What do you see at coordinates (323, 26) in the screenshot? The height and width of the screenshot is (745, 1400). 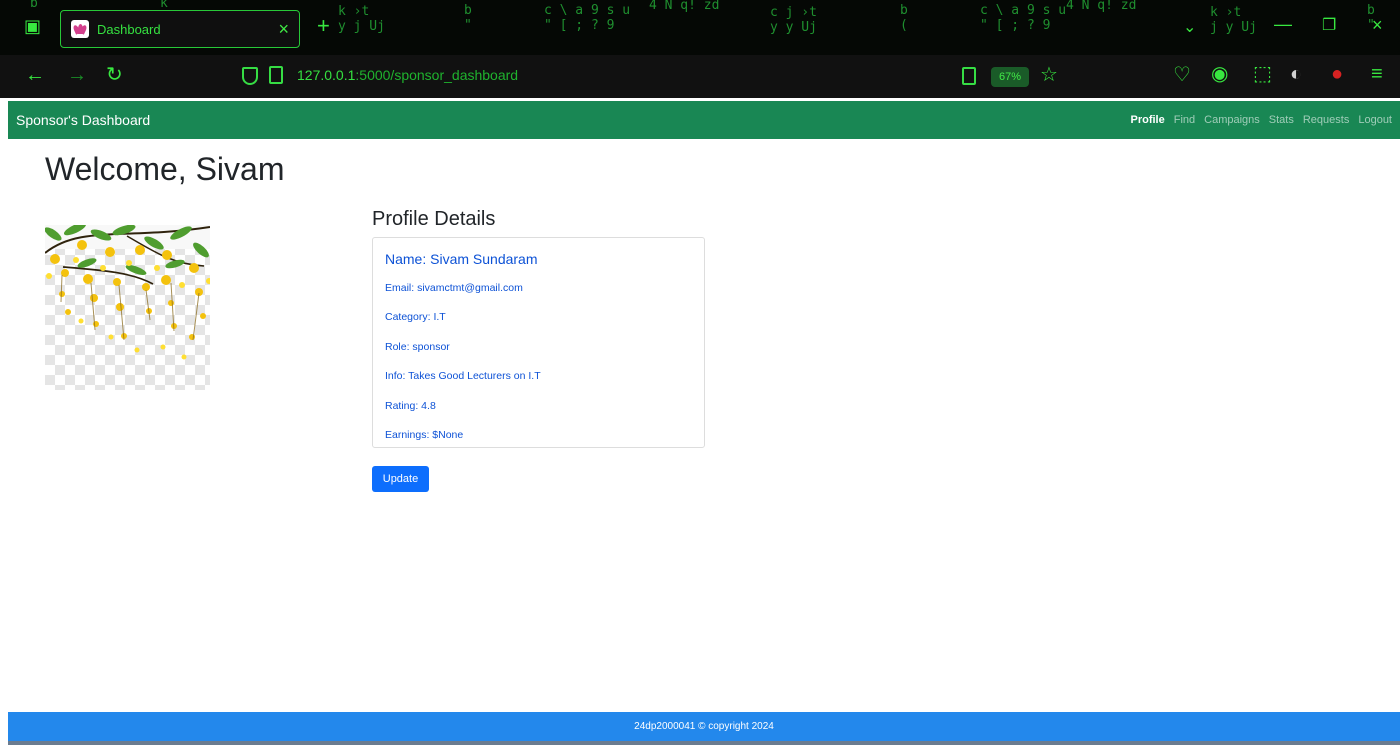 I see `new-tab-icon: +` at bounding box center [323, 26].